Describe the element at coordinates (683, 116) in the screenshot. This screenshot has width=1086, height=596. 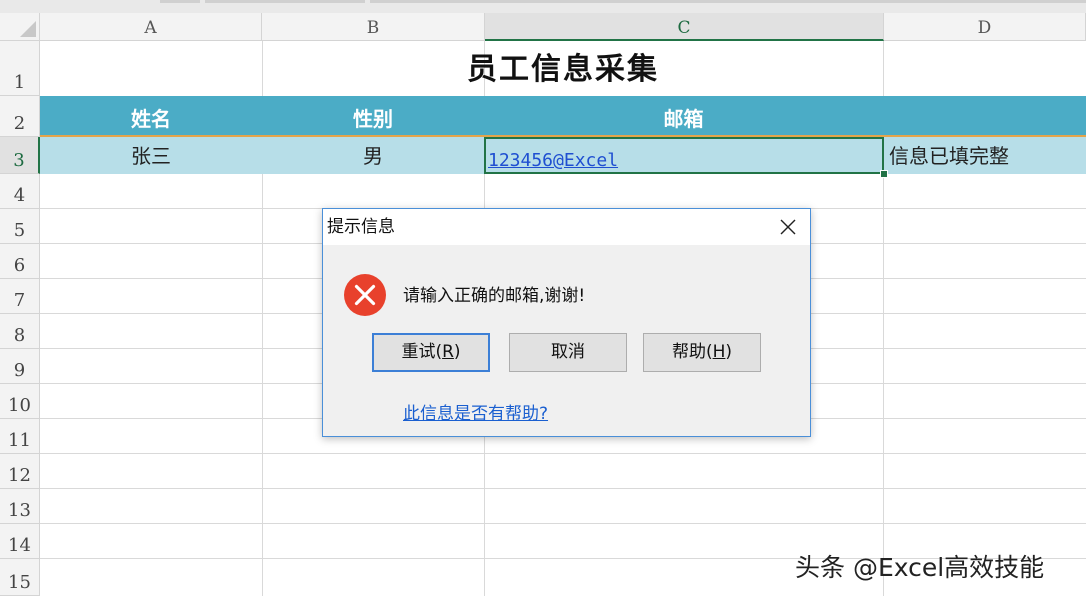
I see `header-cell-email: 邮箱` at that location.